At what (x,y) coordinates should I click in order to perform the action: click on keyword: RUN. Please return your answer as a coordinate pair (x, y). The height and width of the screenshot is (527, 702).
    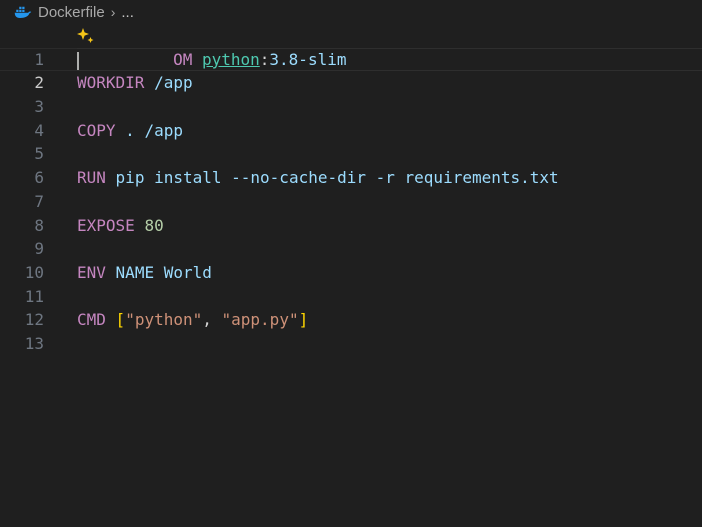
    Looking at the image, I should click on (91, 178).